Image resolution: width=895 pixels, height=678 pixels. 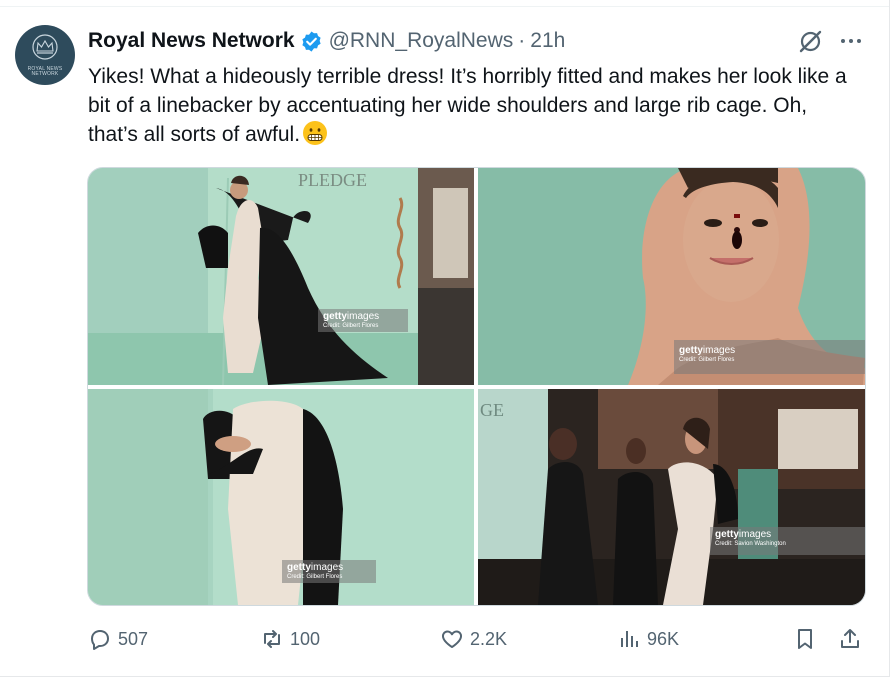 I want to click on photo-1-getty: getty, so click(x=335, y=316).